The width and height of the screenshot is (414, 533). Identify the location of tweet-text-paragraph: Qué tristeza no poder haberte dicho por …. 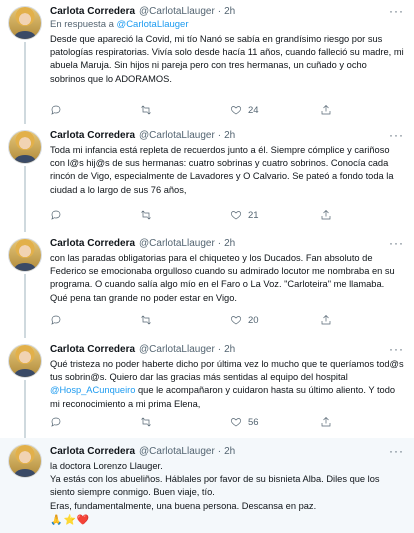
(227, 384).